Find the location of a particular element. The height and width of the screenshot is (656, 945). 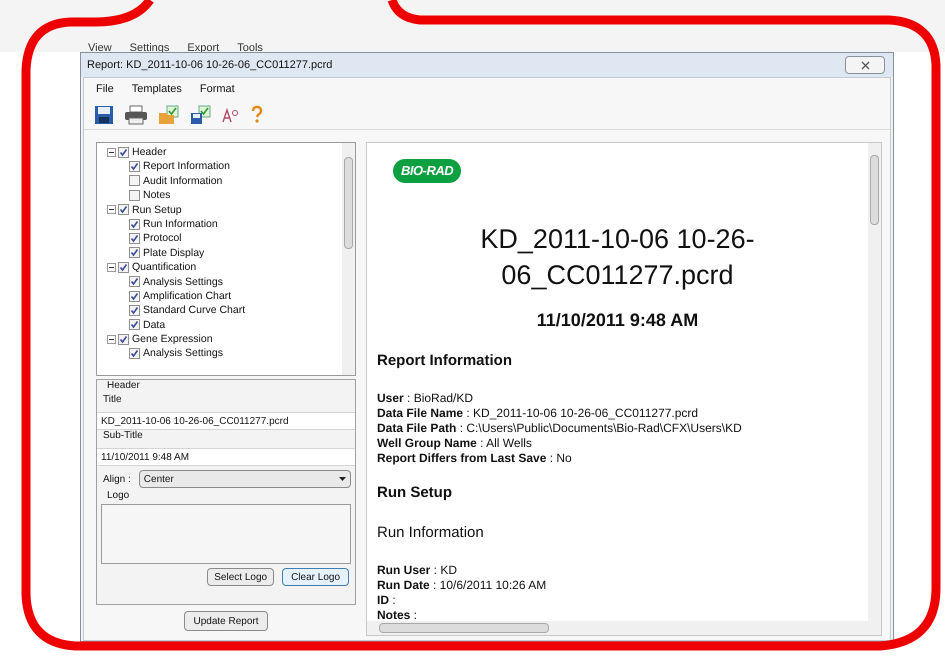

report-field: Report Differs from Last Save : No is located at coordinates (617, 458).